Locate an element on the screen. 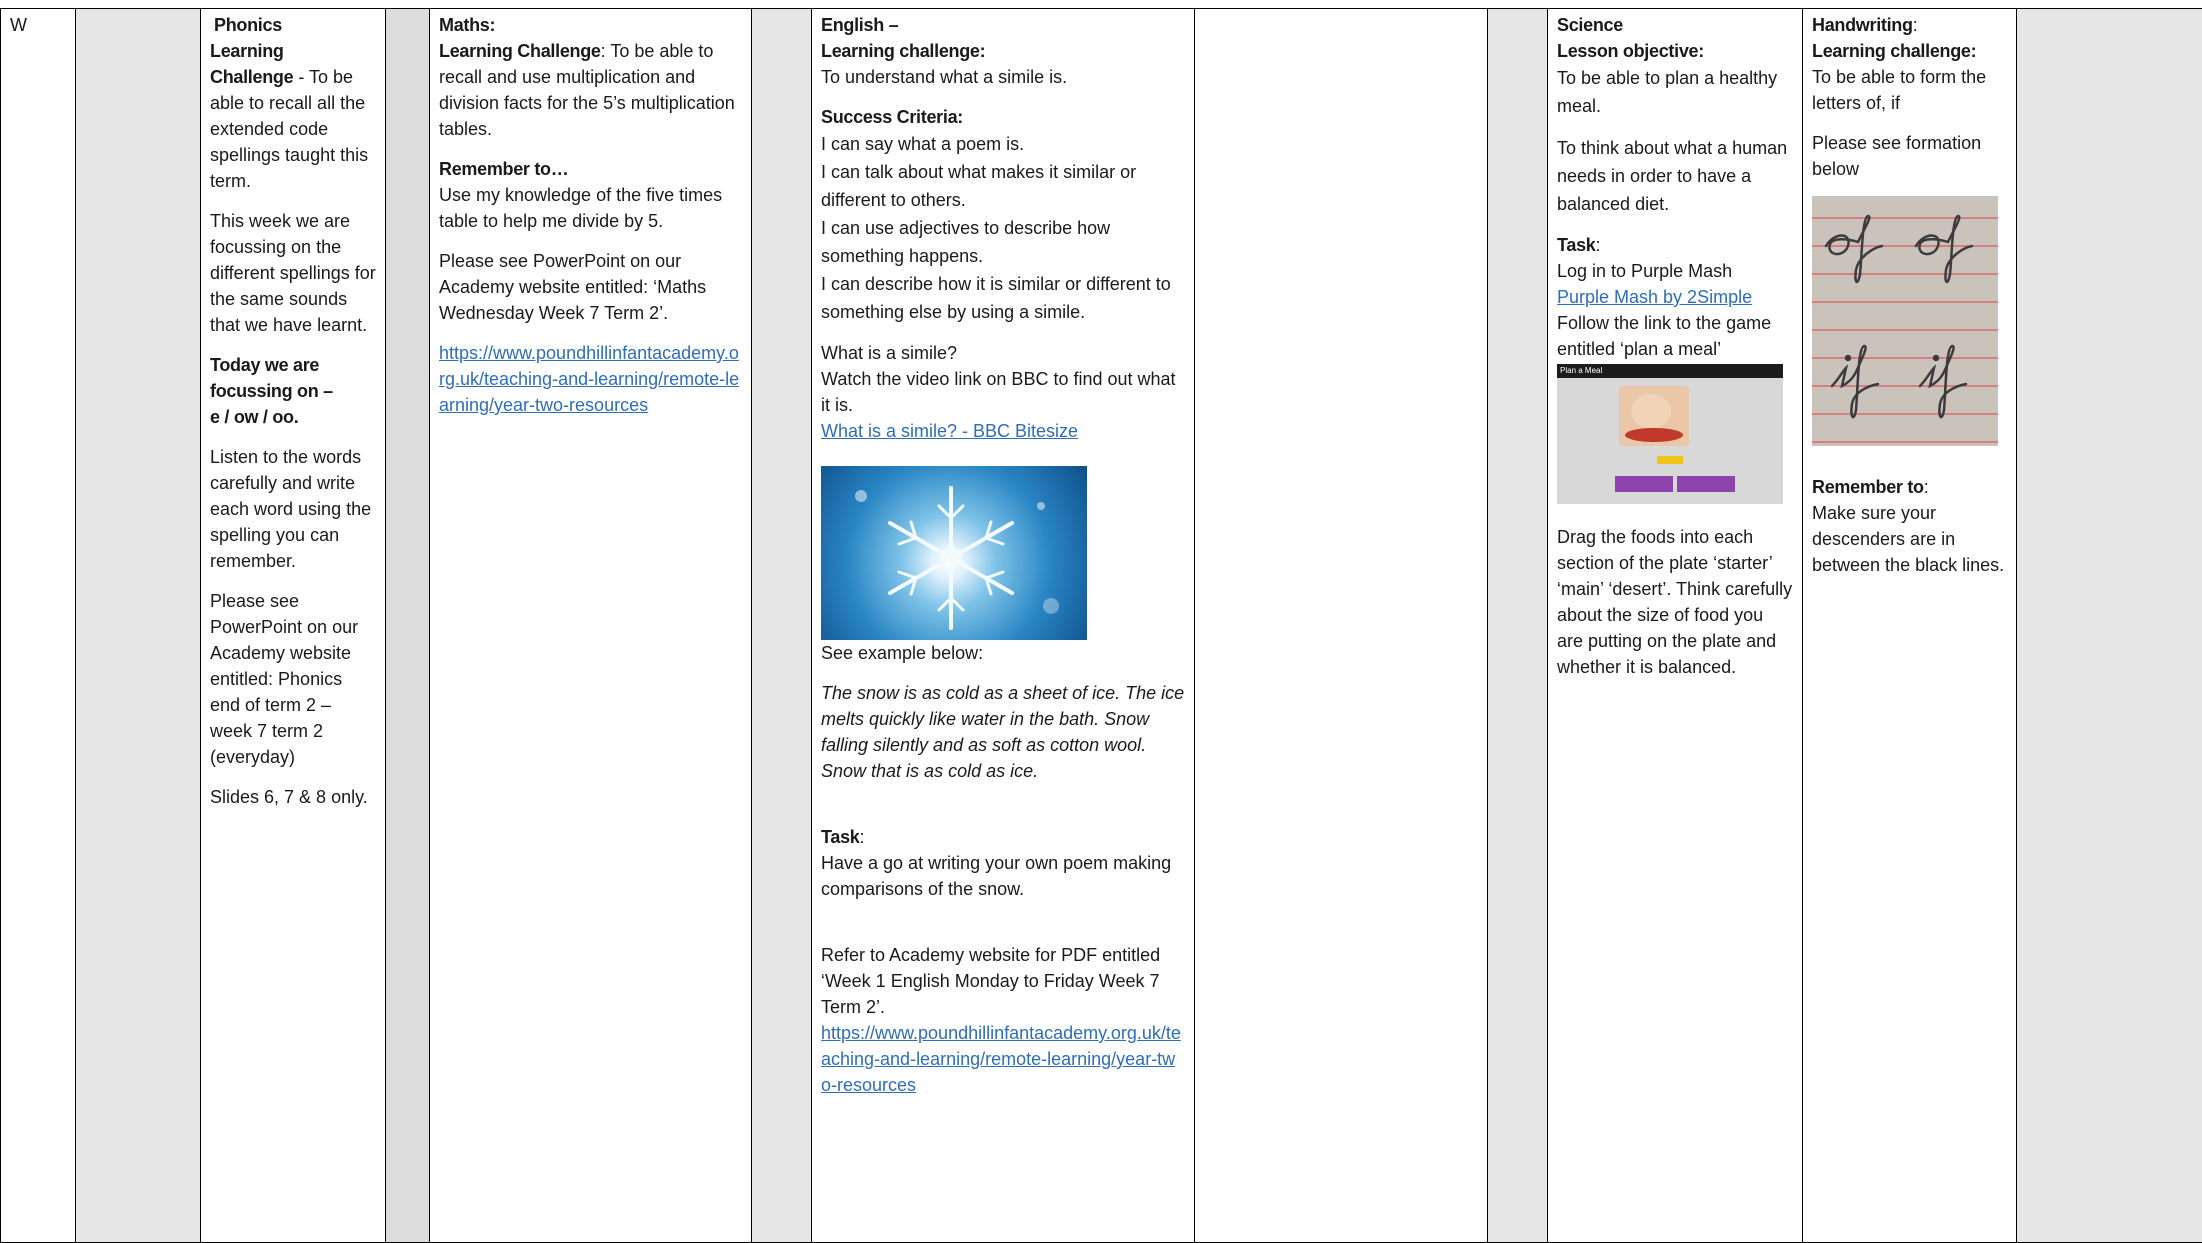 This screenshot has width=2202, height=1243. handwriting-heading-colon: : is located at coordinates (1915, 25).